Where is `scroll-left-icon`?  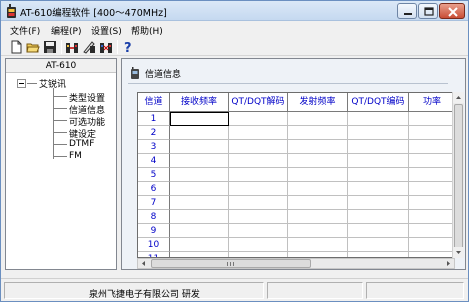 scroll-left-icon is located at coordinates (143, 263).